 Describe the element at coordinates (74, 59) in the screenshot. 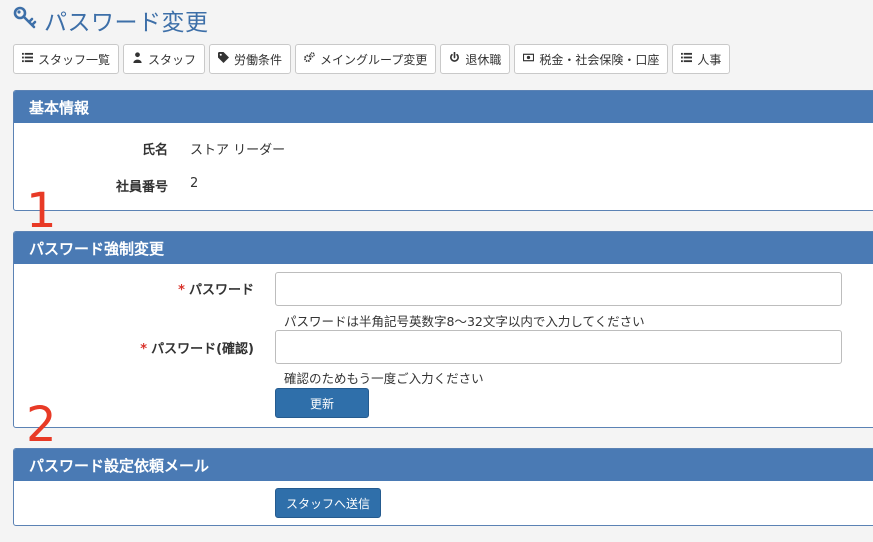

I see `staff-list-label: スタッフ一覧` at that location.